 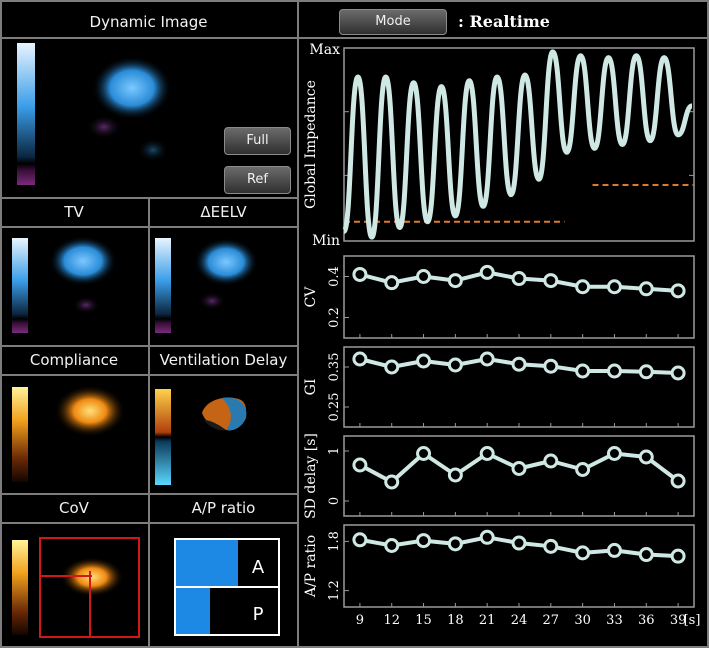 What do you see at coordinates (163, 285) in the screenshot?
I see `eelv-colorbar` at bounding box center [163, 285].